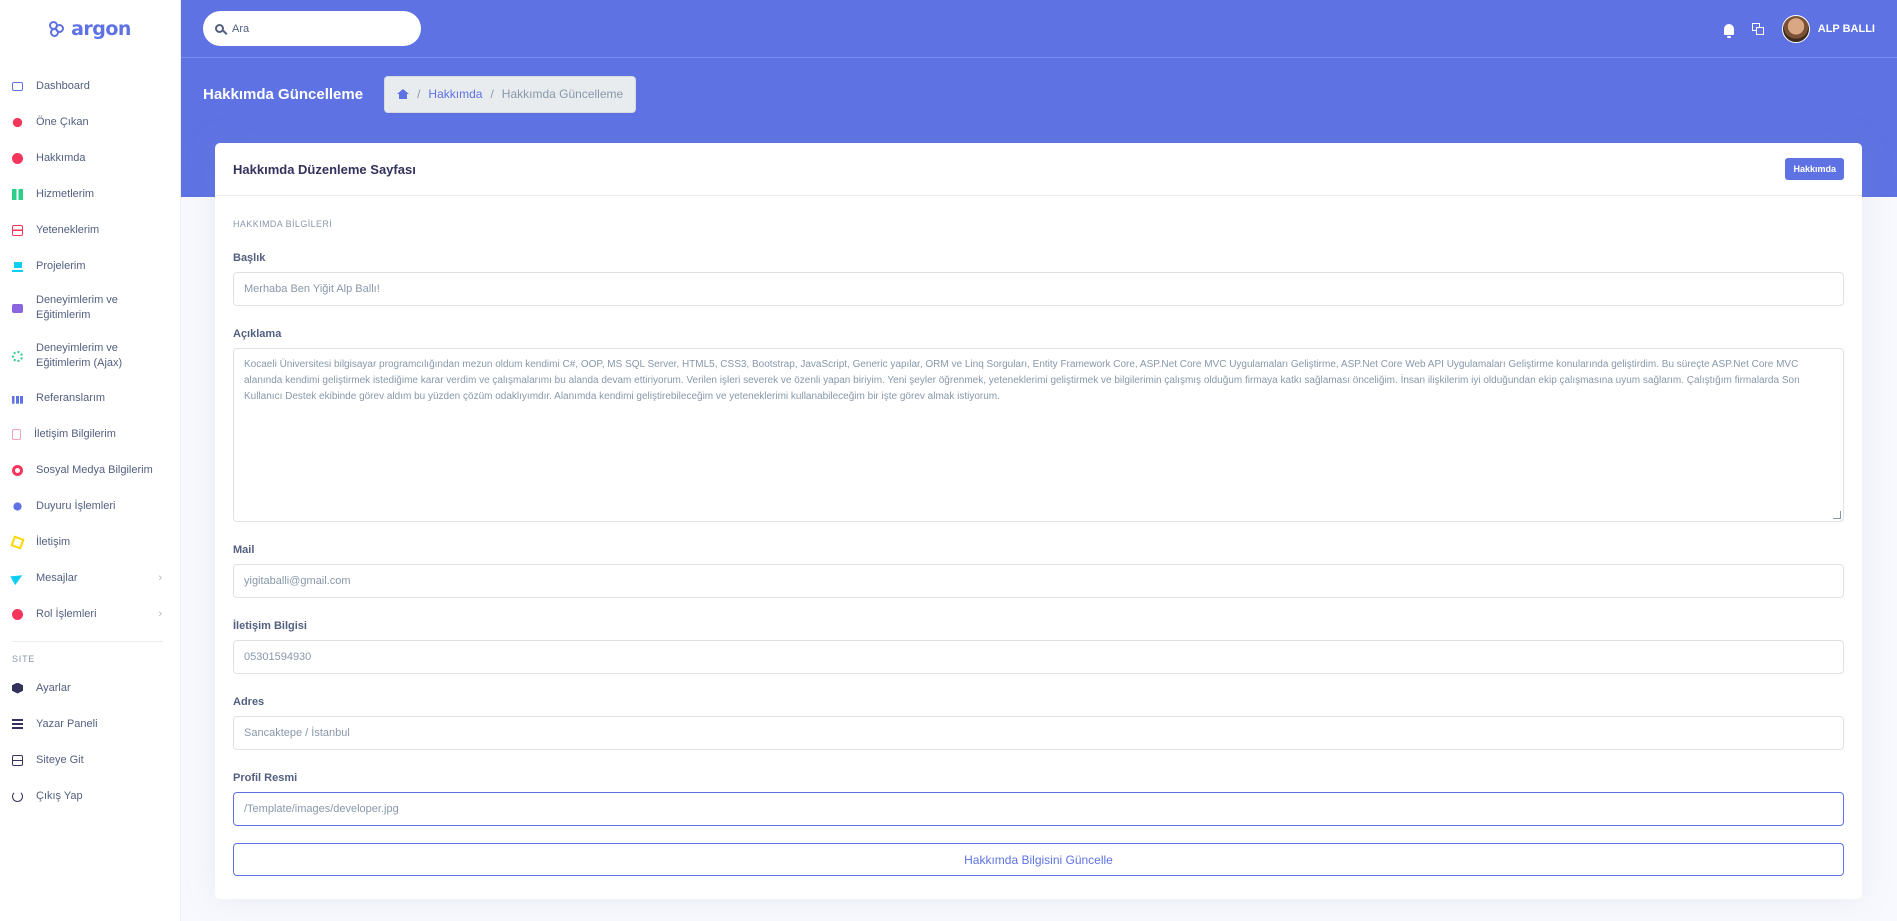 The height and width of the screenshot is (921, 1897). What do you see at coordinates (1038, 733) in the screenshot?
I see `address-field: Sancaktepe / İstanbul` at bounding box center [1038, 733].